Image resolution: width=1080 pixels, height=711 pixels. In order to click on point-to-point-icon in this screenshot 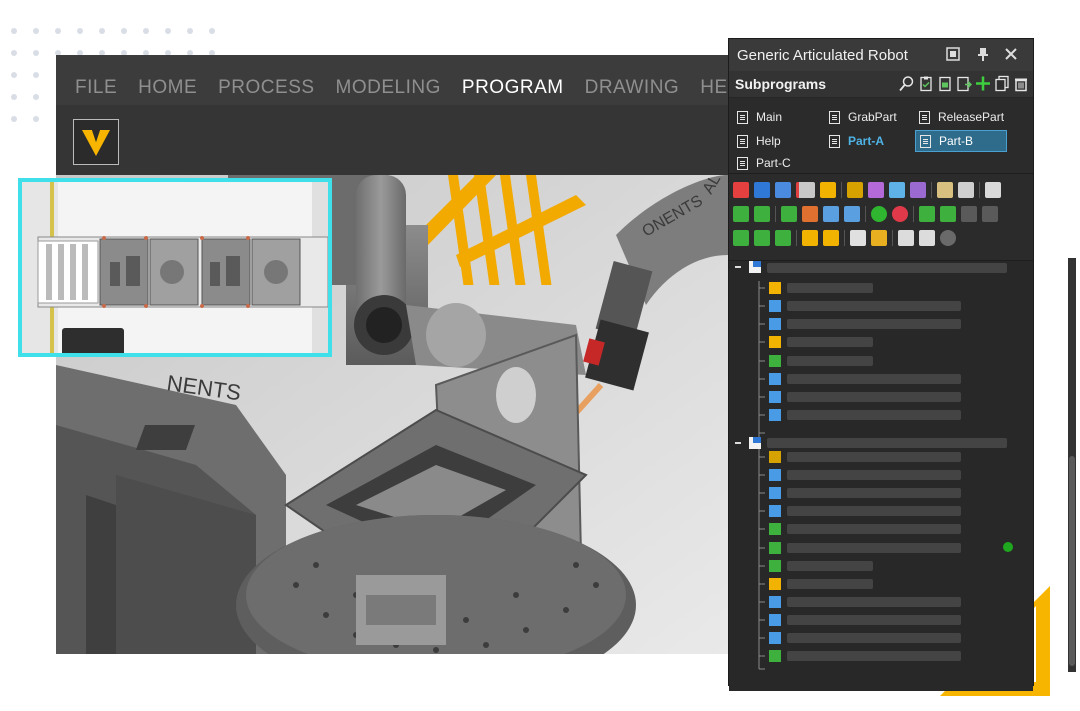, I will do `click(762, 190)`.